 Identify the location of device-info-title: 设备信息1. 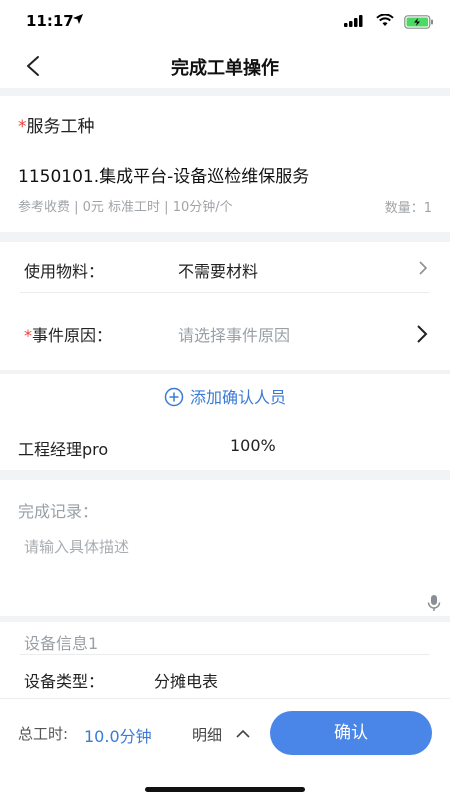
(61, 643).